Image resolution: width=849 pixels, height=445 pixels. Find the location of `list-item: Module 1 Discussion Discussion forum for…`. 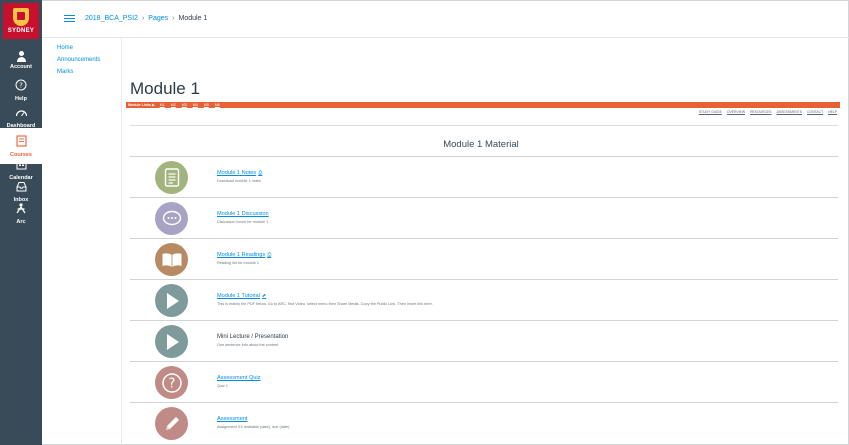

list-item: Module 1 Discussion Discussion forum for… is located at coordinates (484, 218).